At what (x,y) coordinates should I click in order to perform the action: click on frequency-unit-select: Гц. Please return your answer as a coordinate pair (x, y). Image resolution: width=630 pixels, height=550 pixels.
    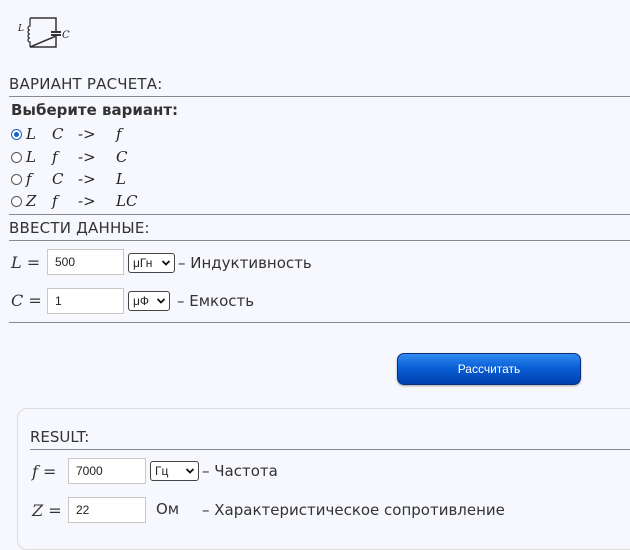
    Looking at the image, I should click on (174, 471).